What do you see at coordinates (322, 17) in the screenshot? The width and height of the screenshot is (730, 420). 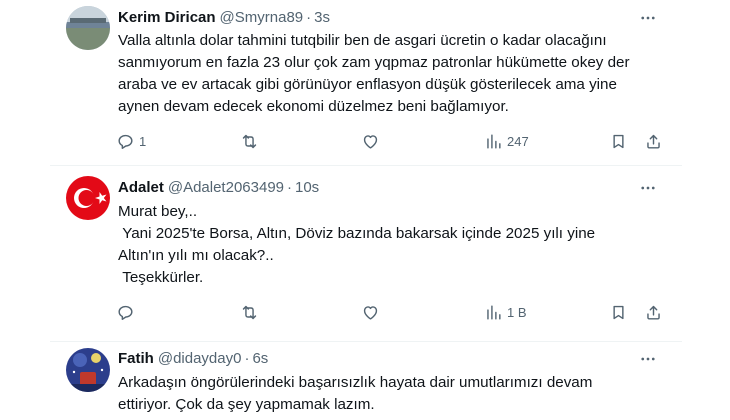 I see `timestamp: 3s` at bounding box center [322, 17].